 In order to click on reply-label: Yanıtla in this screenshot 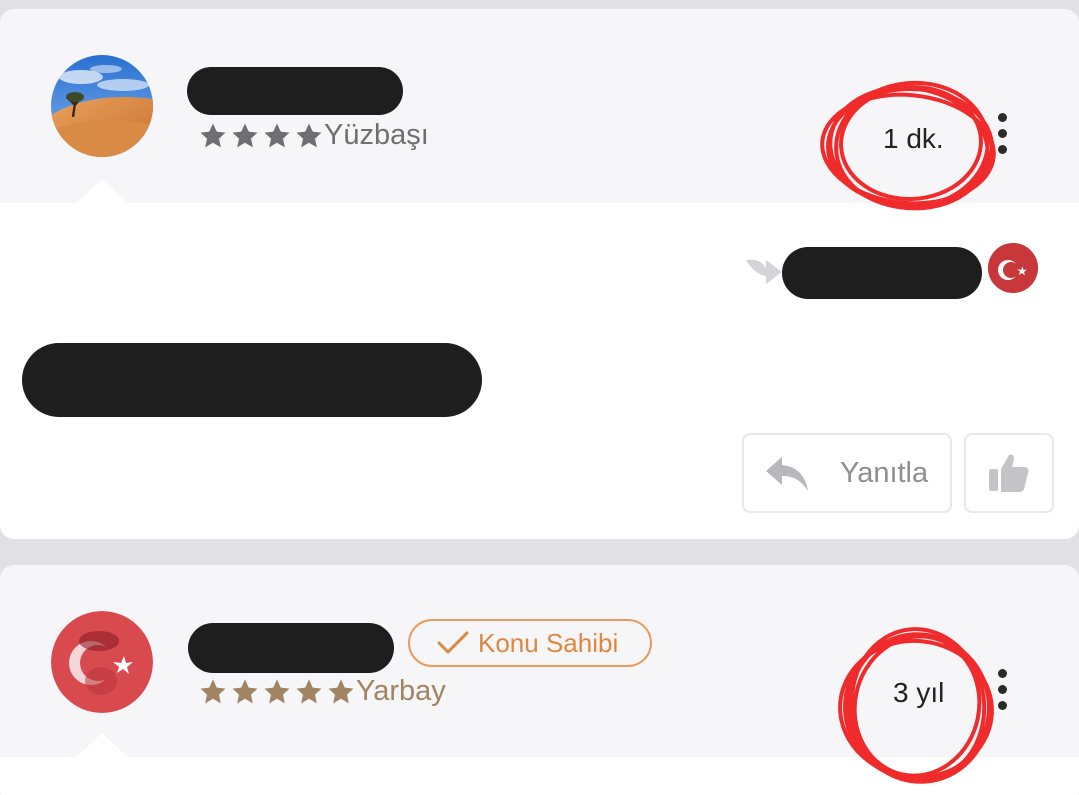, I will do `click(884, 473)`.